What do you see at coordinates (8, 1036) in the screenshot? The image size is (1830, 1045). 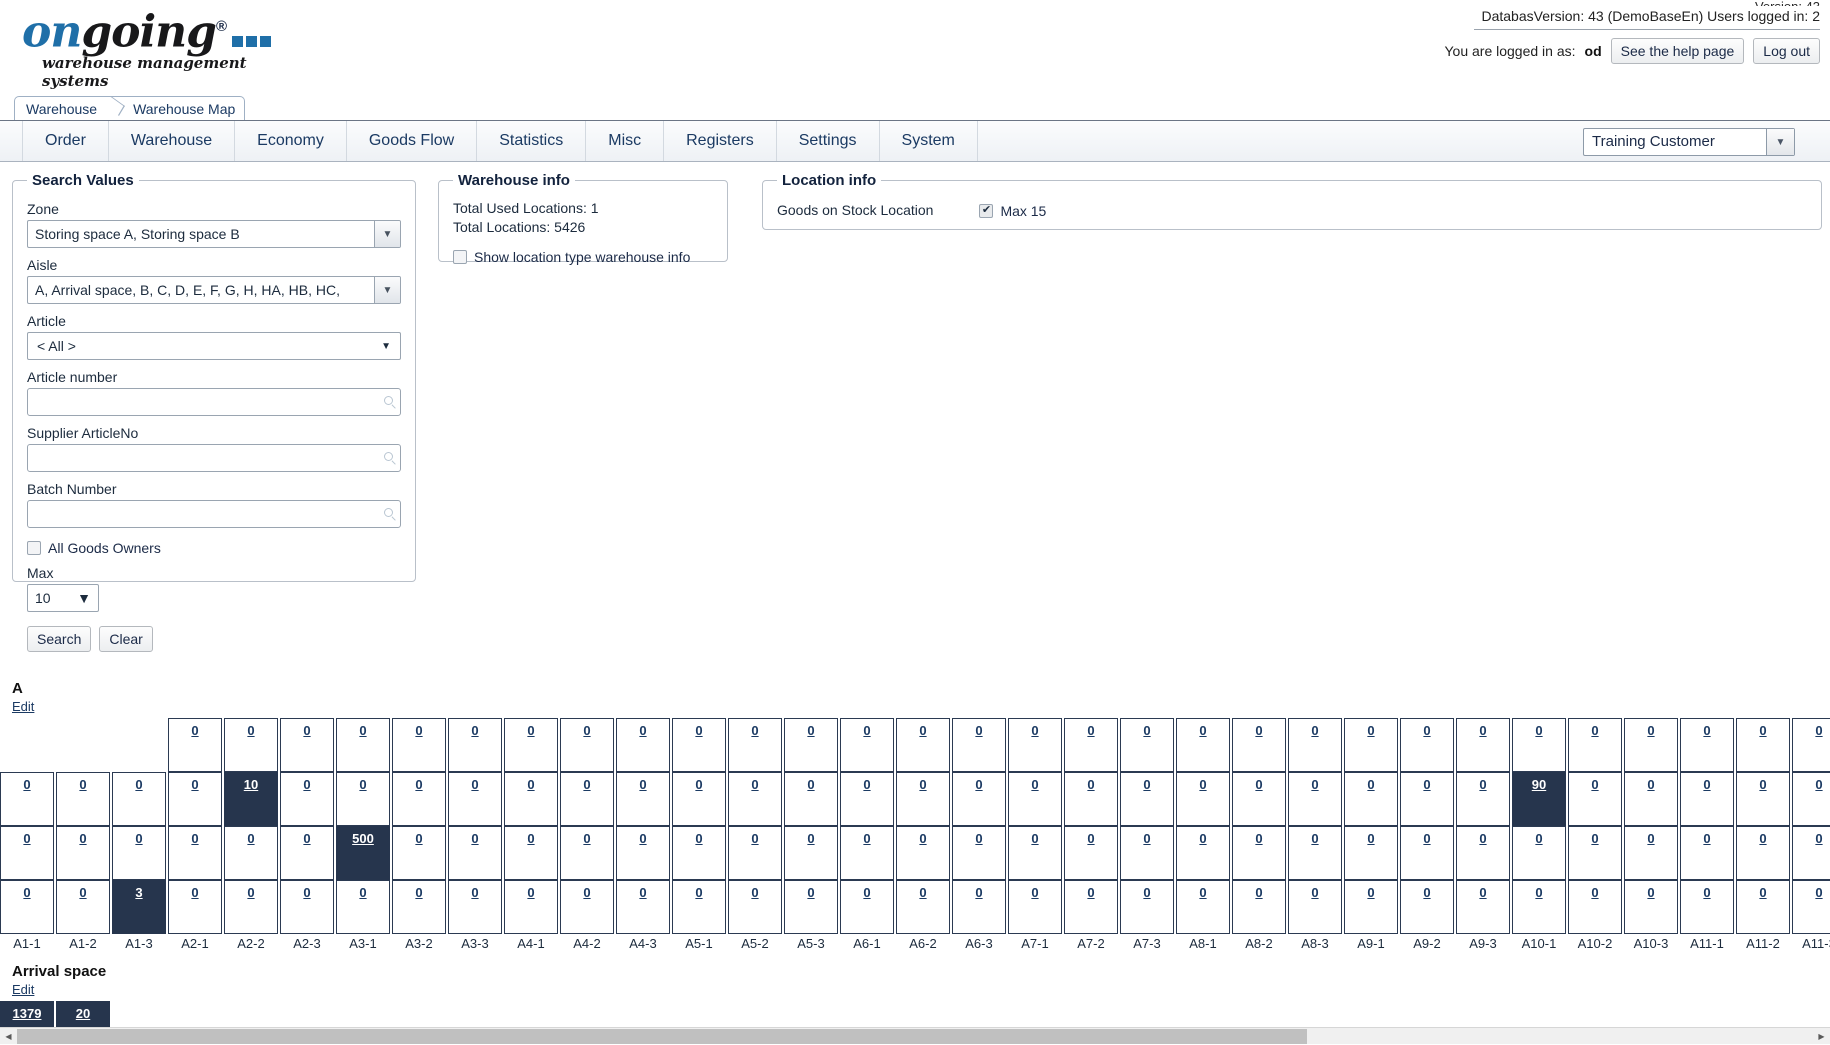 I see `scroll-left-arrow-icon: ◀` at bounding box center [8, 1036].